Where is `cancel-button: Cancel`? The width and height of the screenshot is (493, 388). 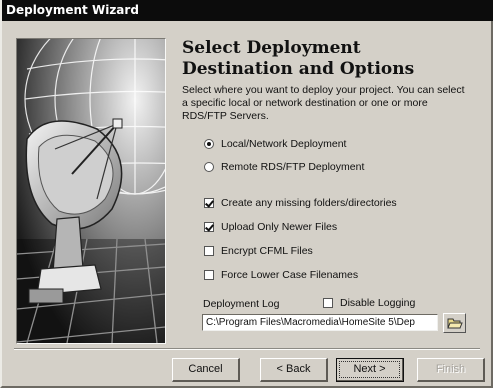 cancel-button: Cancel is located at coordinates (206, 370).